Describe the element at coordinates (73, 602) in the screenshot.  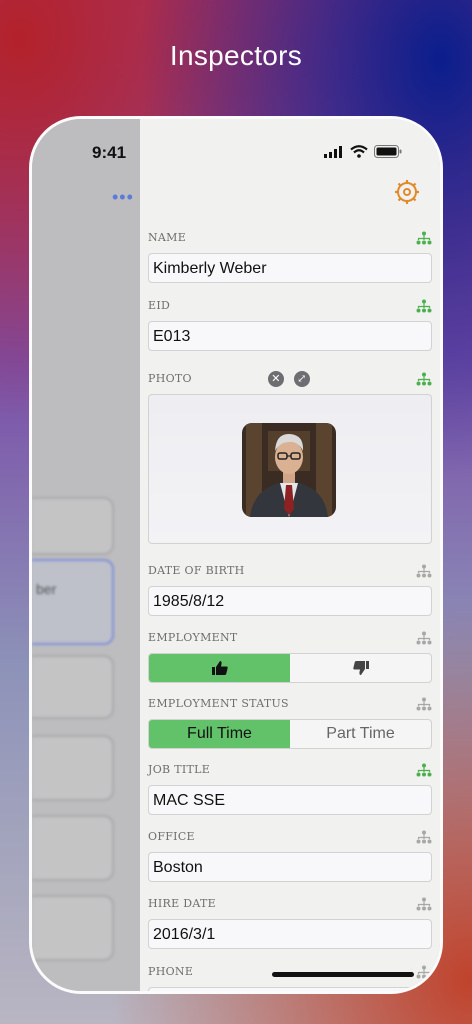
I see `list-item-selected: ber` at that location.